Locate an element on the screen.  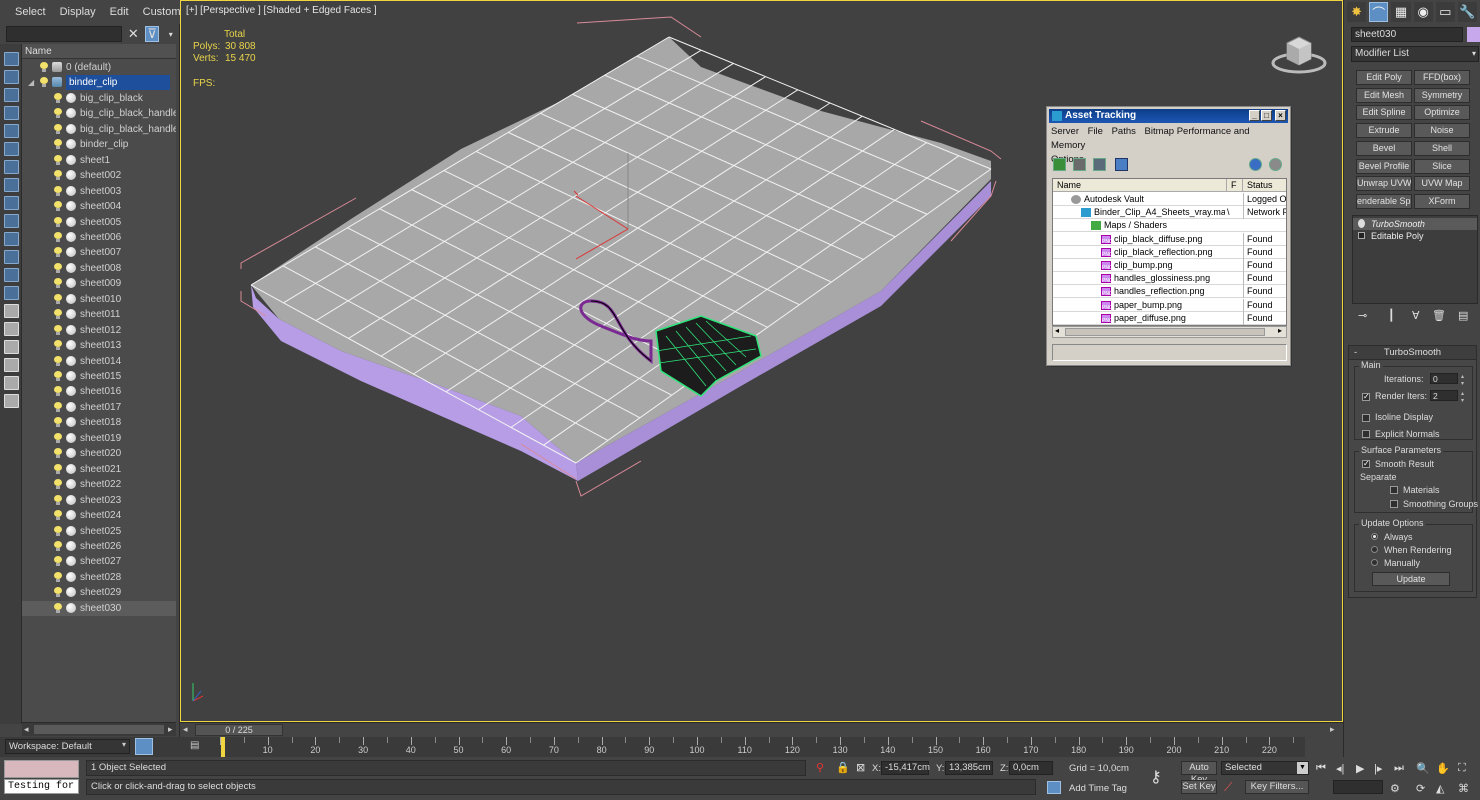
dropdown-arrow-icon: ▾ is located at coordinates (170, 34).